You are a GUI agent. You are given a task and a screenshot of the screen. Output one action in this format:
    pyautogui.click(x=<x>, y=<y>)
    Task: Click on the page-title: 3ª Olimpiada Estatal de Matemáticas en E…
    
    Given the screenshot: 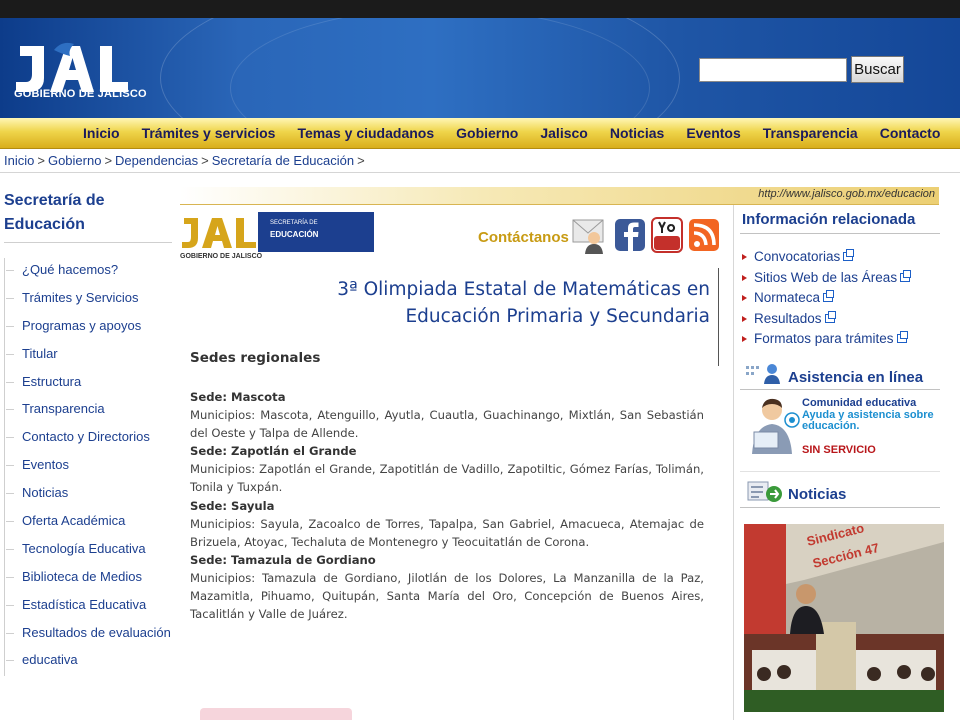 What is the action you would take?
    pyautogui.click(x=448, y=303)
    